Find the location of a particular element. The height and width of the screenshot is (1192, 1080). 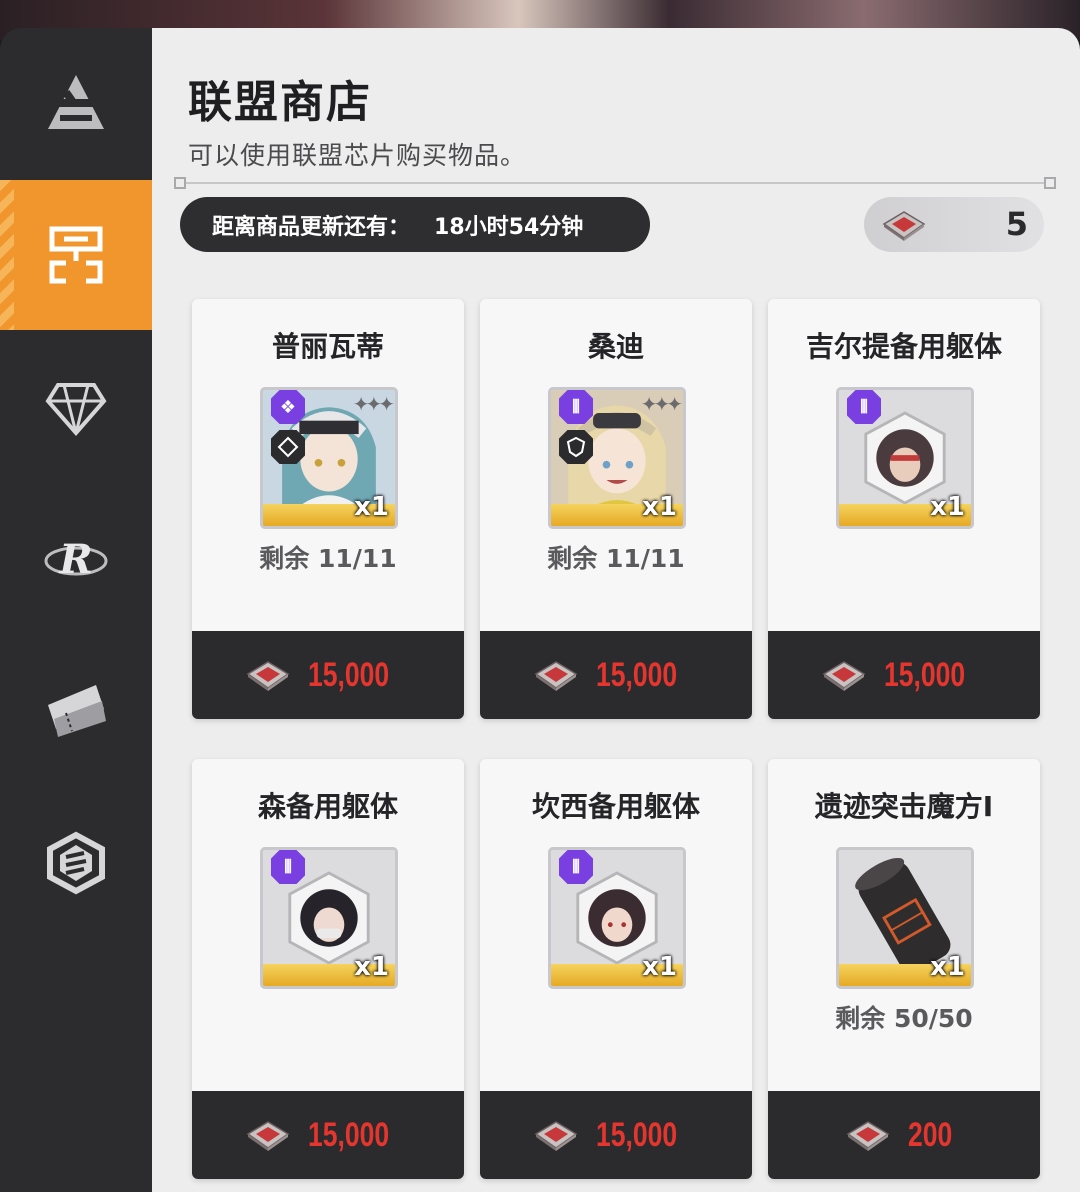

shop-item-card: 遗迹突击魔方I x1 剩余 50/50 200 is located at coordinates (904, 969).